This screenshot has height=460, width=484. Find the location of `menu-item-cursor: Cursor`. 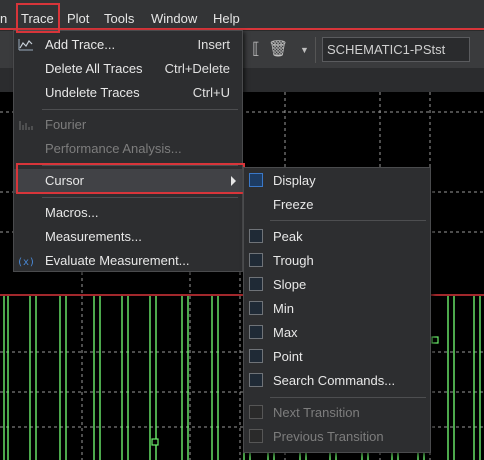

menu-item-cursor: Cursor is located at coordinates (128, 181).